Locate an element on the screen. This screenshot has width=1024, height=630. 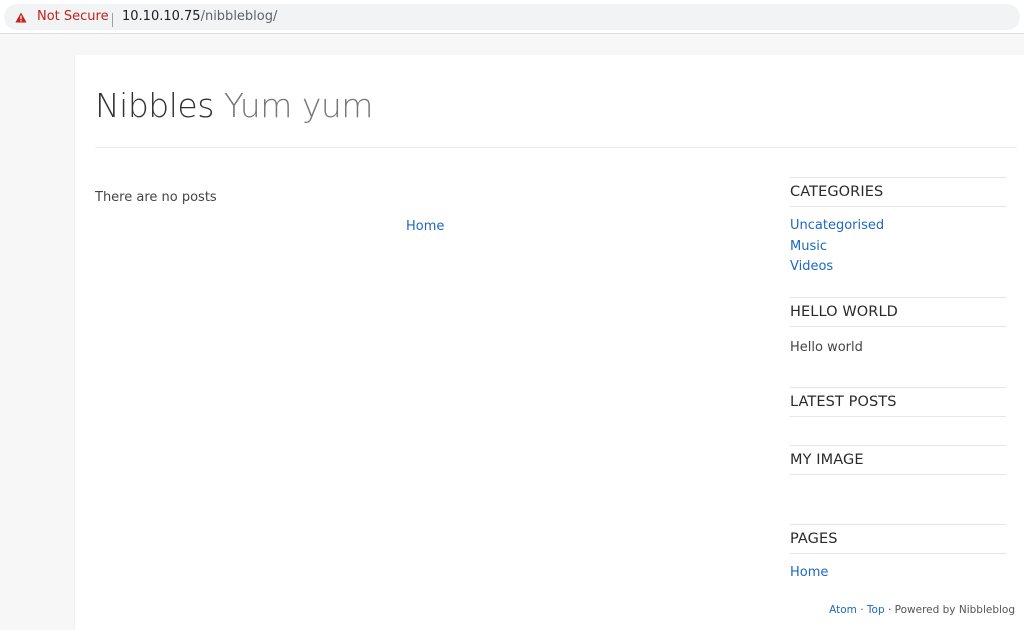
site-title: Nibbles Yum yum is located at coordinates (234, 106).